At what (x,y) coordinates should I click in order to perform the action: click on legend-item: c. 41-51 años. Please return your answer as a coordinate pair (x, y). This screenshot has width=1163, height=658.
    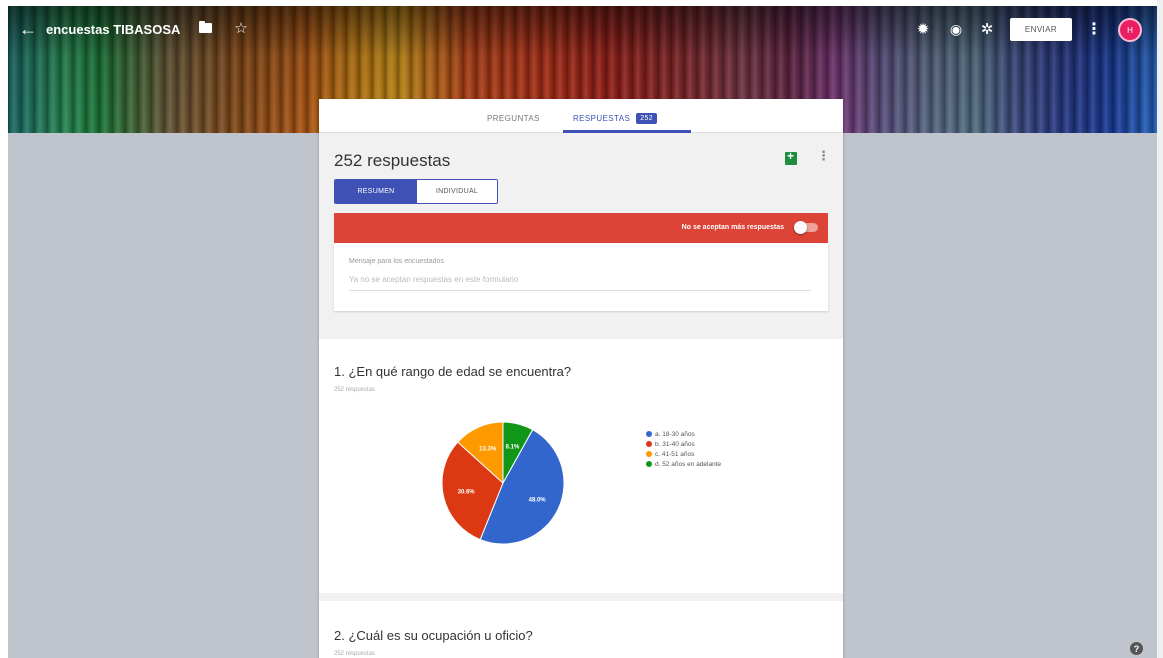
    Looking at the image, I should click on (683, 454).